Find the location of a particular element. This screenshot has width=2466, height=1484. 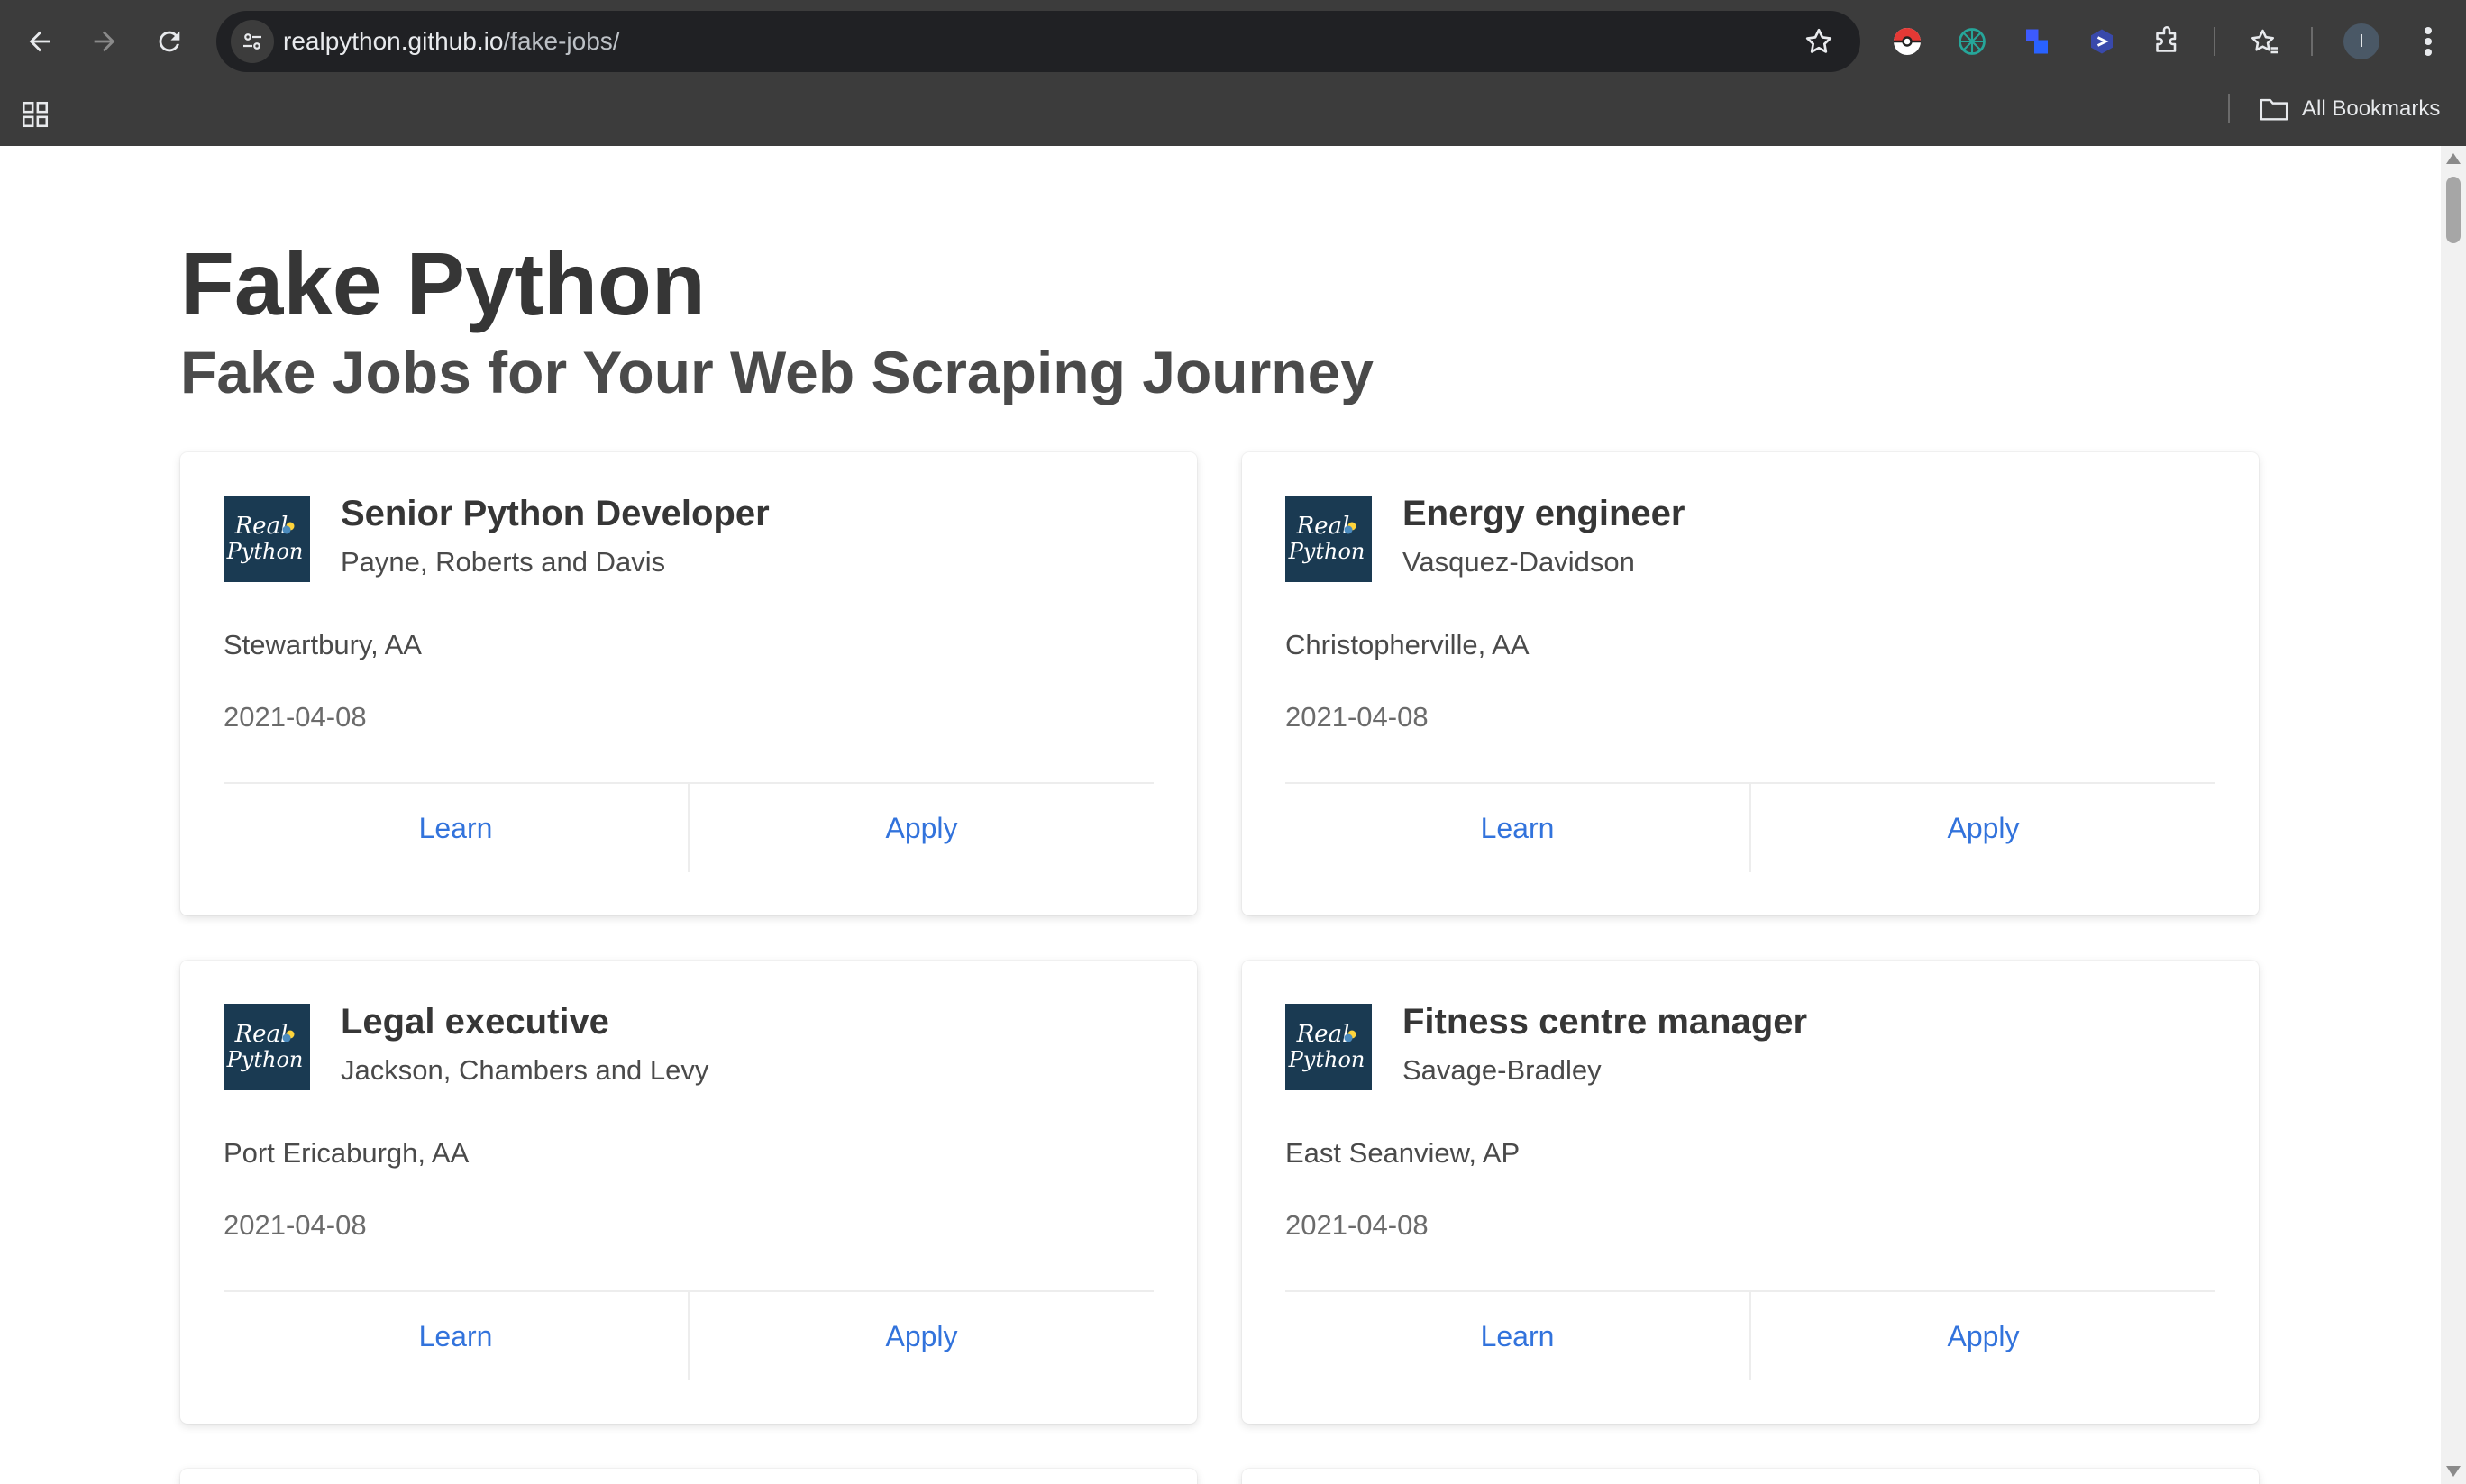

back-arrow-icon is located at coordinates (39, 41).